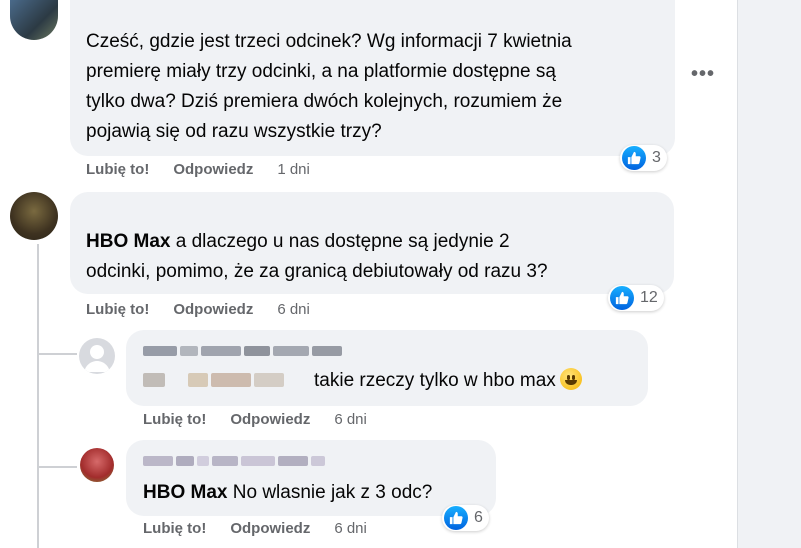  I want to click on right-sidebar, so click(769, 274).